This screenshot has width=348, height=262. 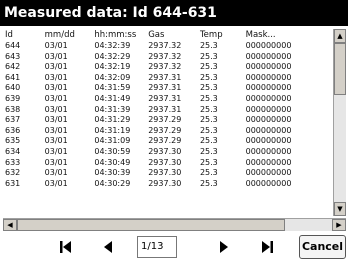 I want to click on next-page-icon, so click(x=224, y=247).